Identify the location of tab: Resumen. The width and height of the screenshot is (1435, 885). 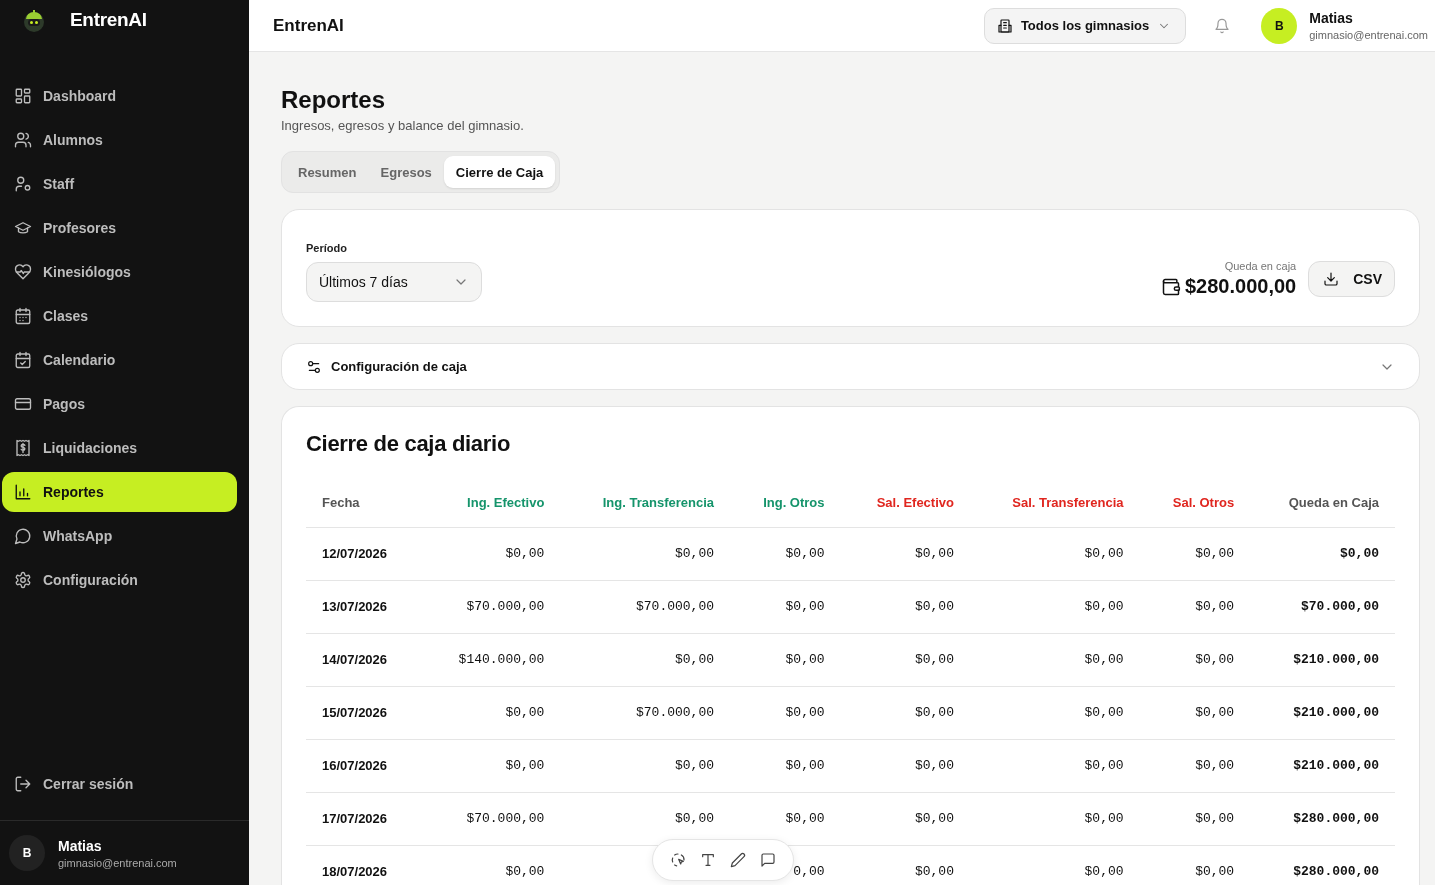
(327, 172).